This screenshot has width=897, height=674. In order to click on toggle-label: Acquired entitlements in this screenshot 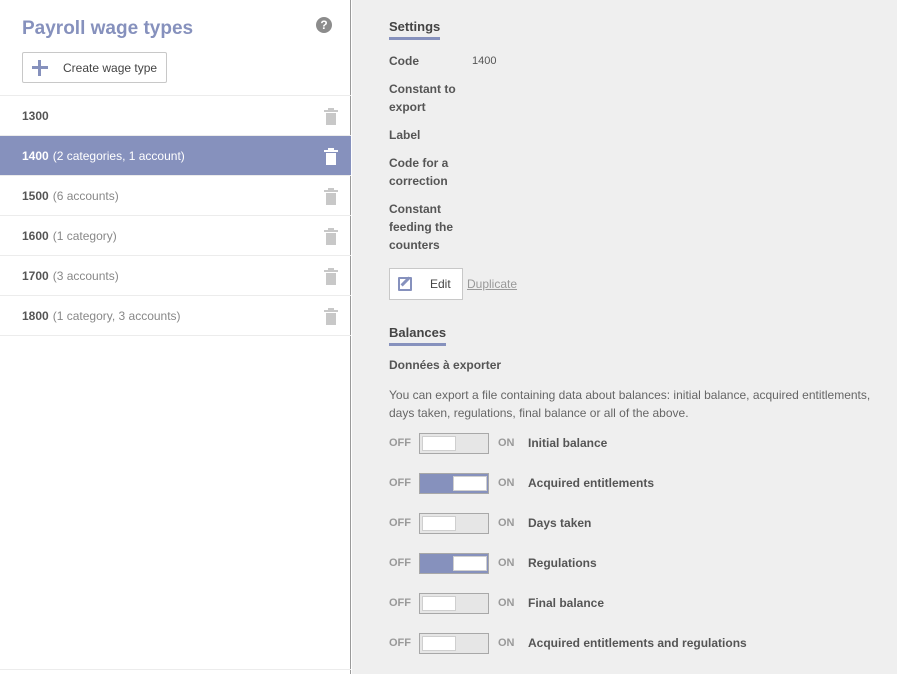, I will do `click(591, 483)`.